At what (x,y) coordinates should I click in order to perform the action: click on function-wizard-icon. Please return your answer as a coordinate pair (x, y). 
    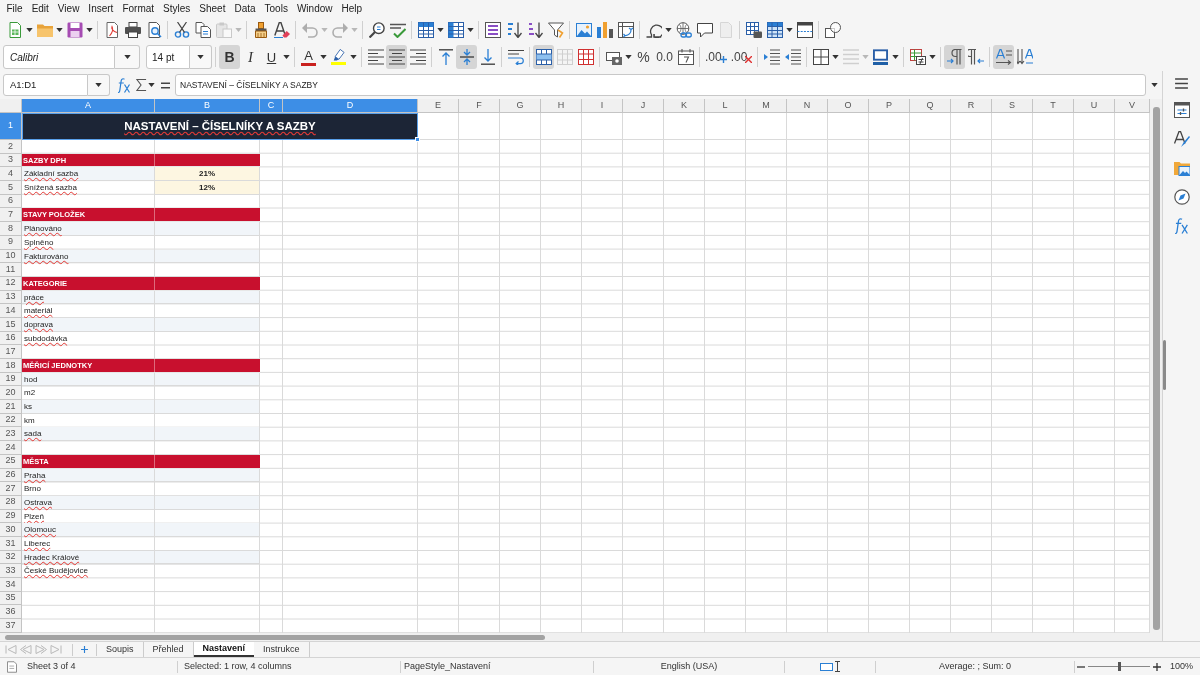
    Looking at the image, I should click on (124, 85).